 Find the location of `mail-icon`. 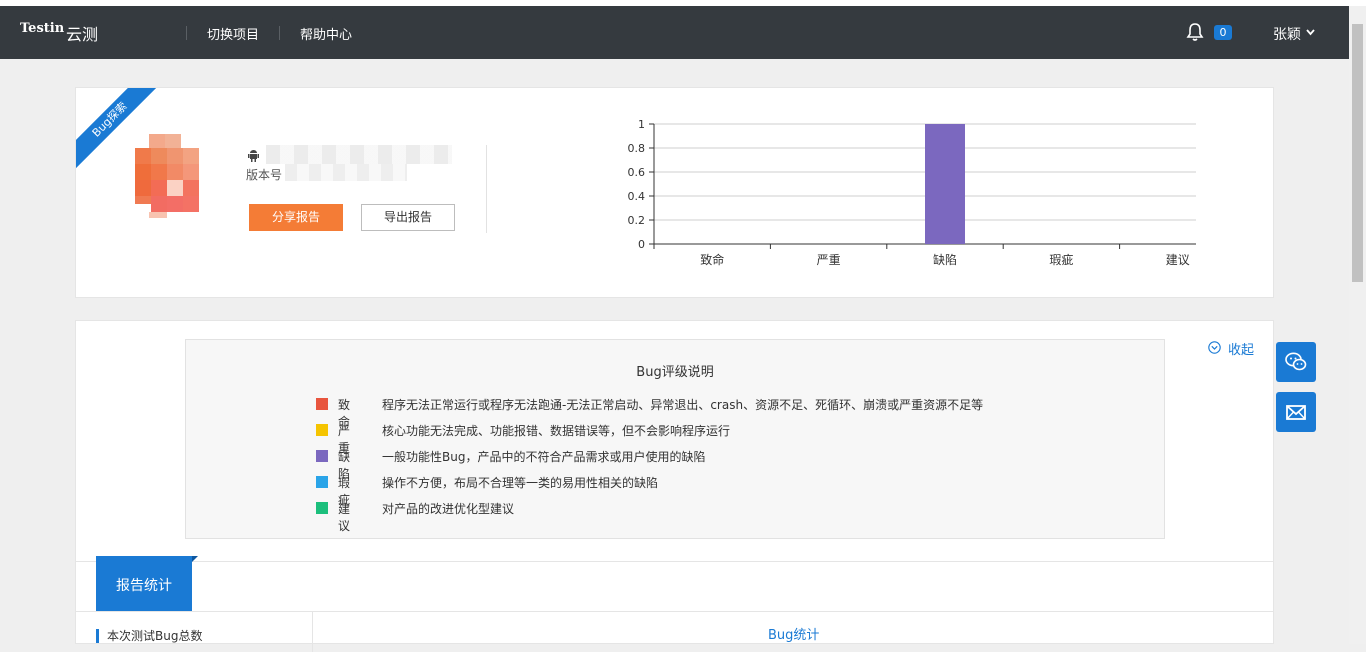

mail-icon is located at coordinates (1296, 412).